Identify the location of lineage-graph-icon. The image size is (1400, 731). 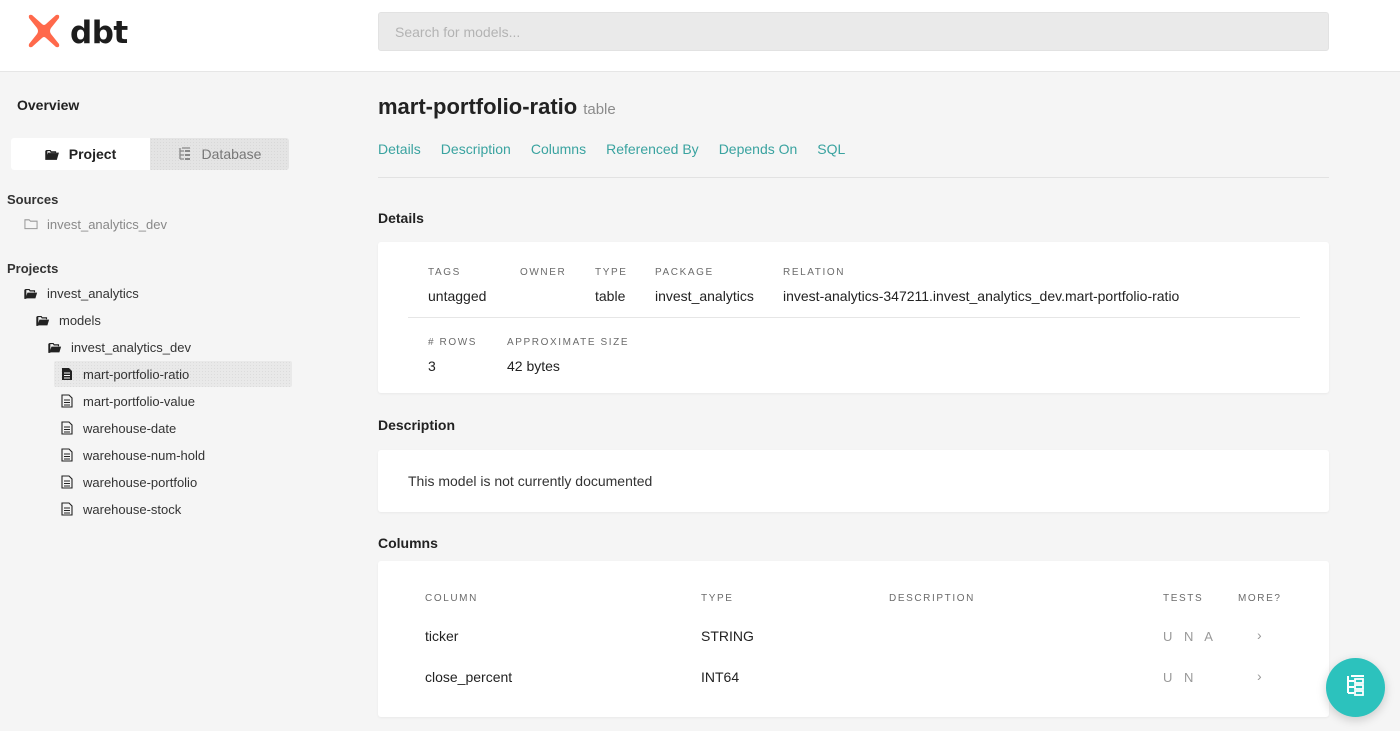
(1356, 687).